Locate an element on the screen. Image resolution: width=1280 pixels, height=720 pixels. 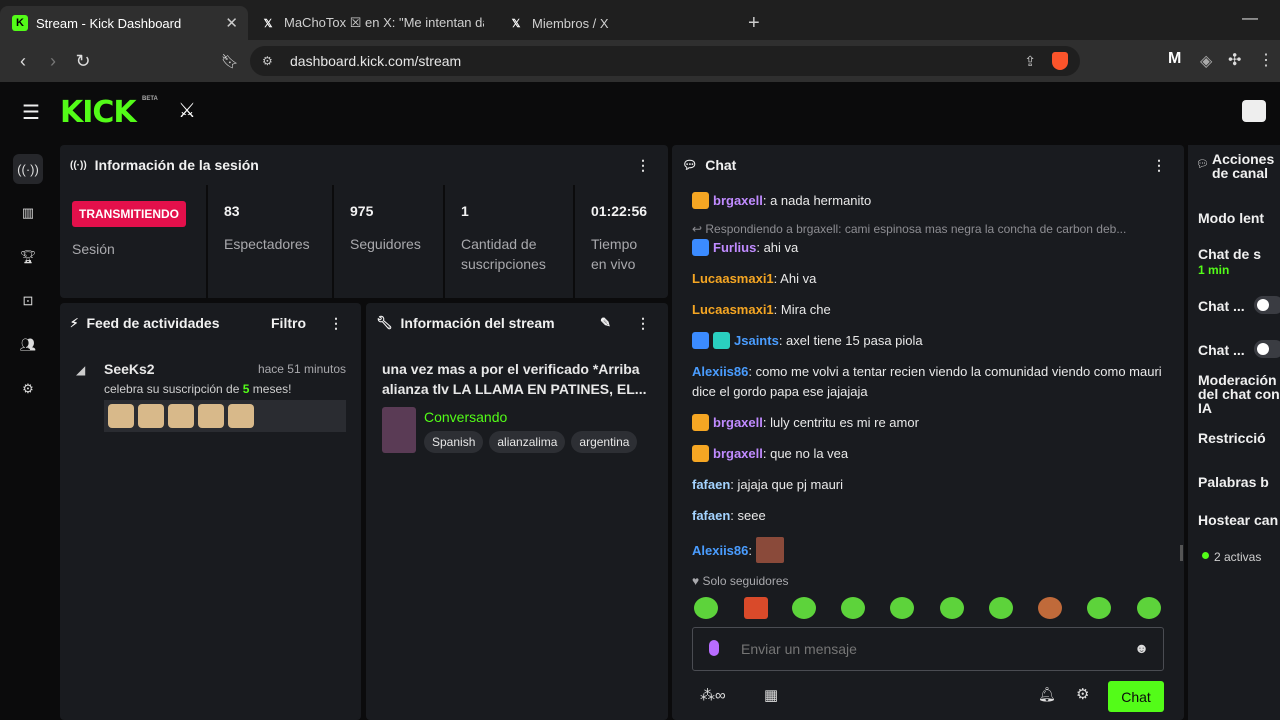
microphone-icon is located at coordinates (714, 648).